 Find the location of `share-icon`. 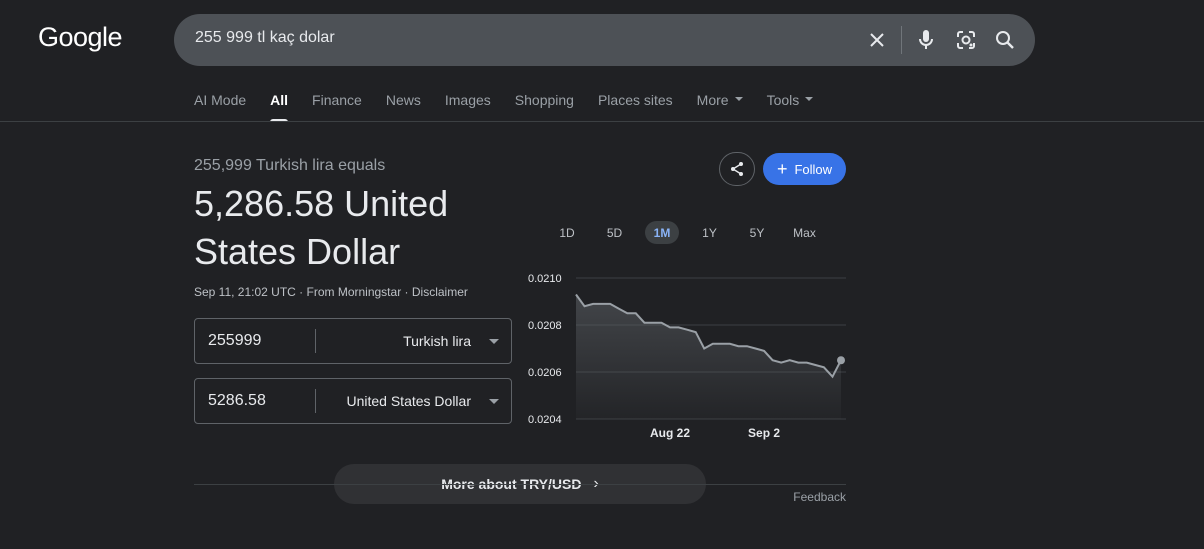

share-icon is located at coordinates (737, 169).